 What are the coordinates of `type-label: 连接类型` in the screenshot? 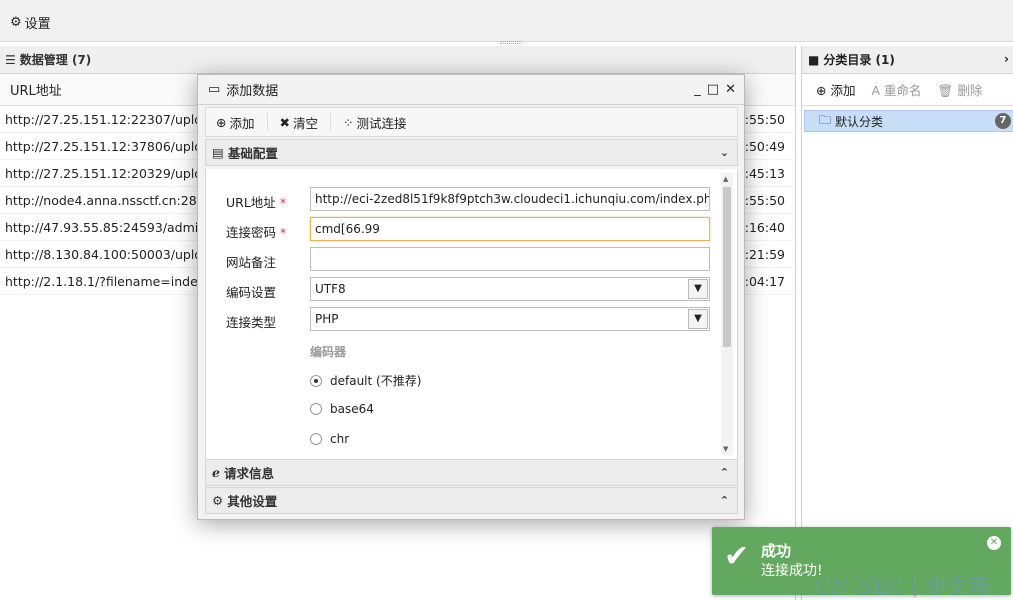 It's located at (251, 322).